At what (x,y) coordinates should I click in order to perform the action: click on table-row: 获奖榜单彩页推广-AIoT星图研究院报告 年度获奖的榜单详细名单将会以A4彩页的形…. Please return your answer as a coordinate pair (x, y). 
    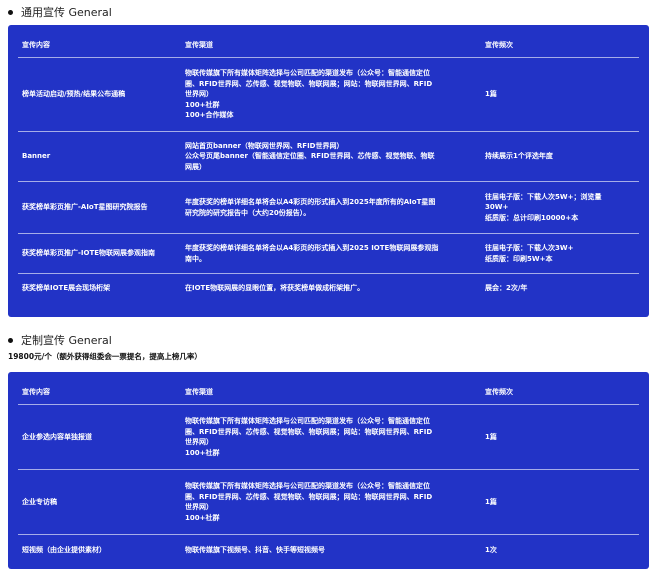
    Looking at the image, I should click on (328, 207).